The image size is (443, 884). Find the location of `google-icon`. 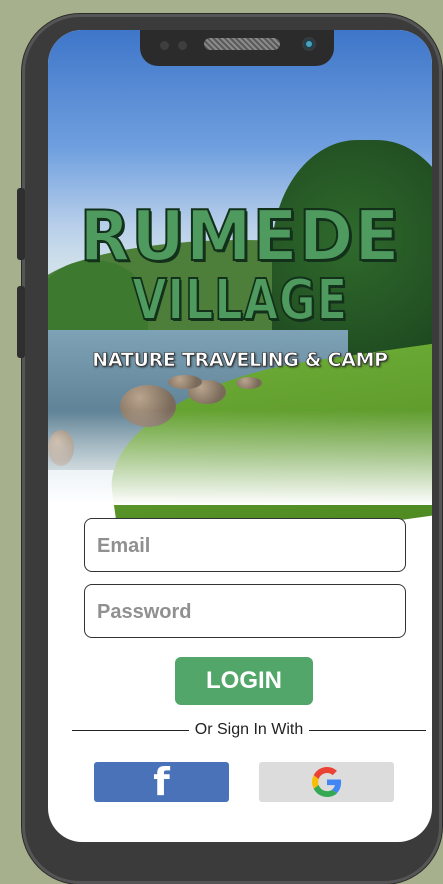

google-icon is located at coordinates (326, 782).